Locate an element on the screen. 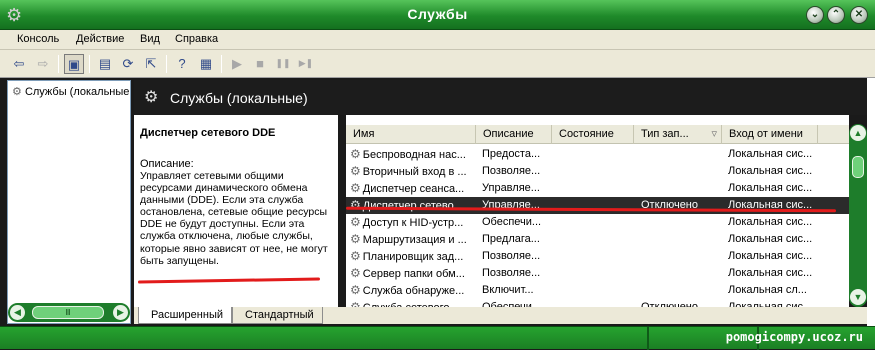 The image size is (875, 350). tree-pane: ⚙ Службы (локальные is located at coordinates (69, 202).